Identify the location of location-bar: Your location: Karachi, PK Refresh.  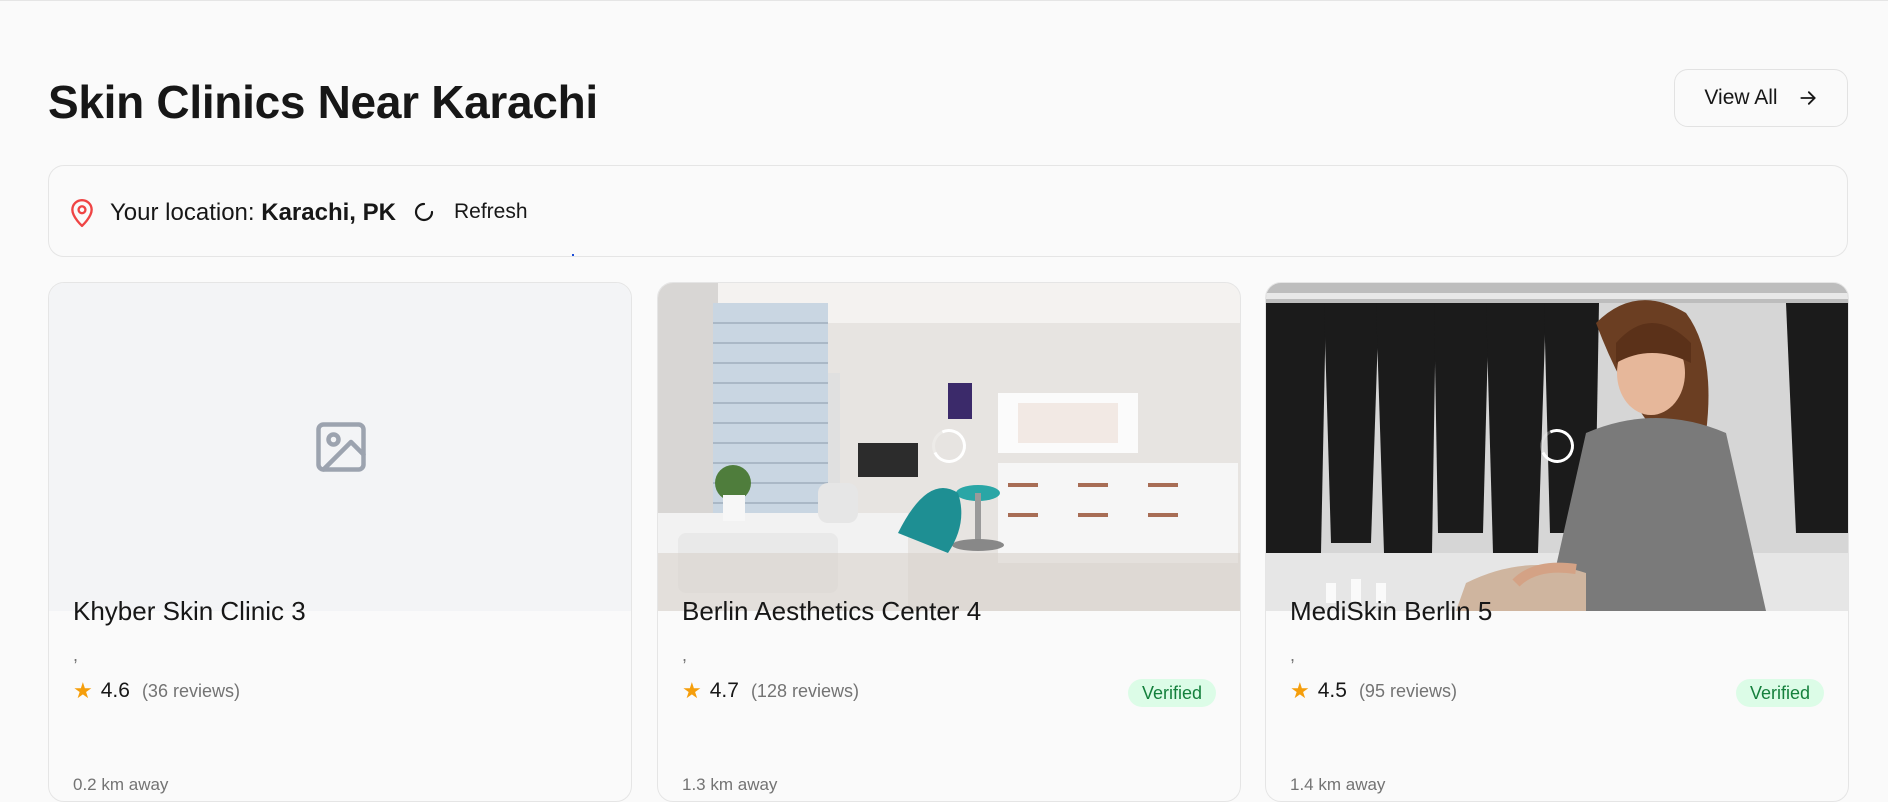
(948, 211).